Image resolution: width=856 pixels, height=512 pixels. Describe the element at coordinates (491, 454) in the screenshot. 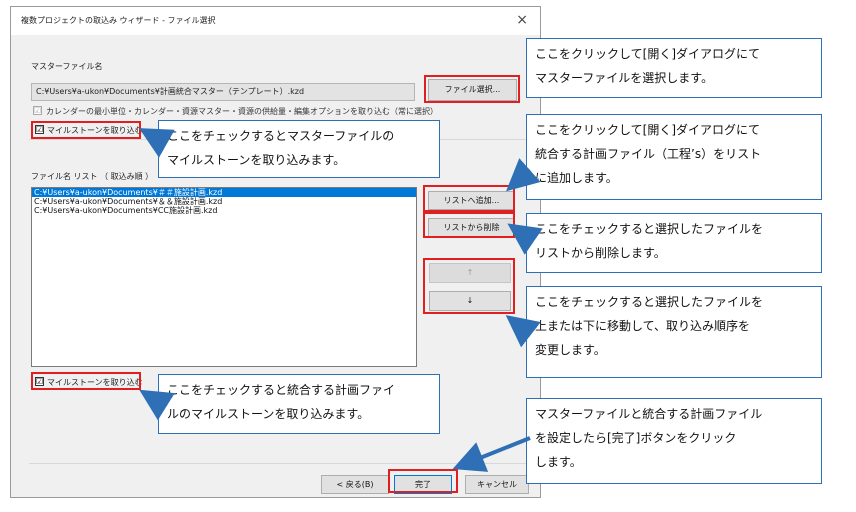

I see `arrow-finish` at that location.